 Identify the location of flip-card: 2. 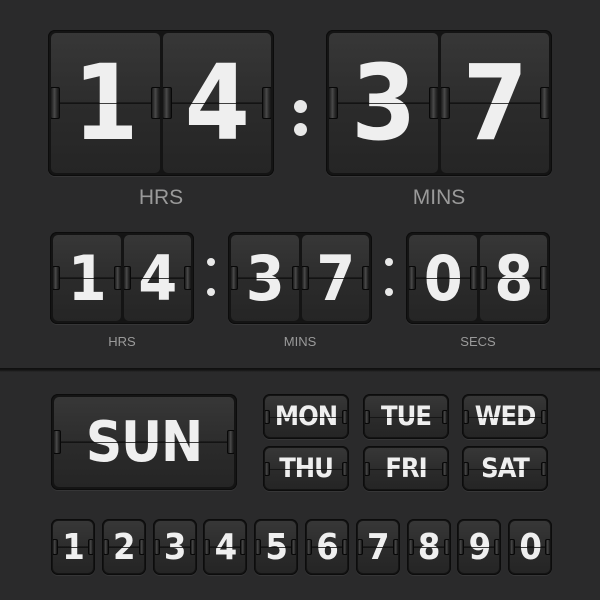
(123, 547).